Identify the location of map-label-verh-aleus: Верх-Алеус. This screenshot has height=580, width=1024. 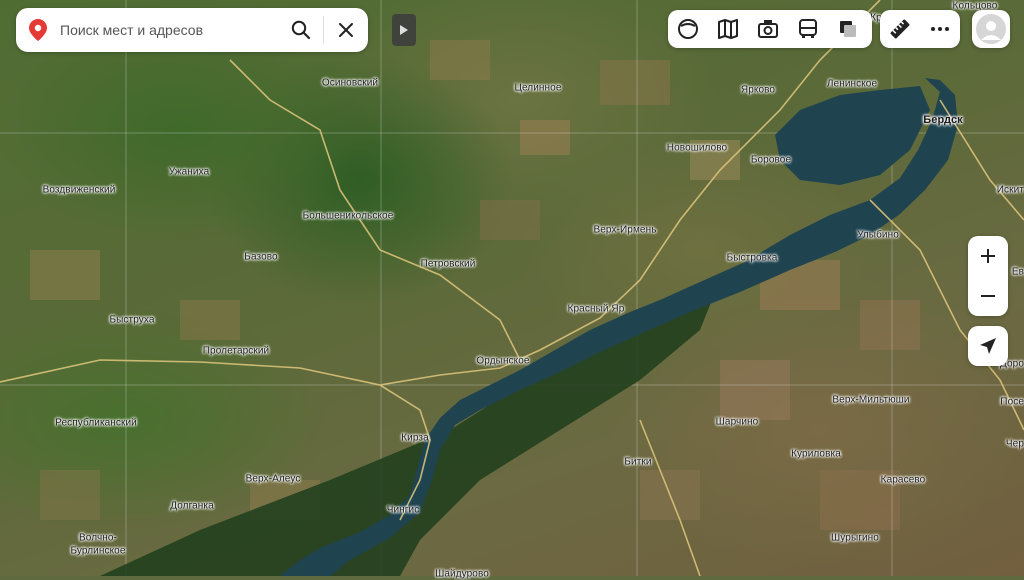
(273, 479).